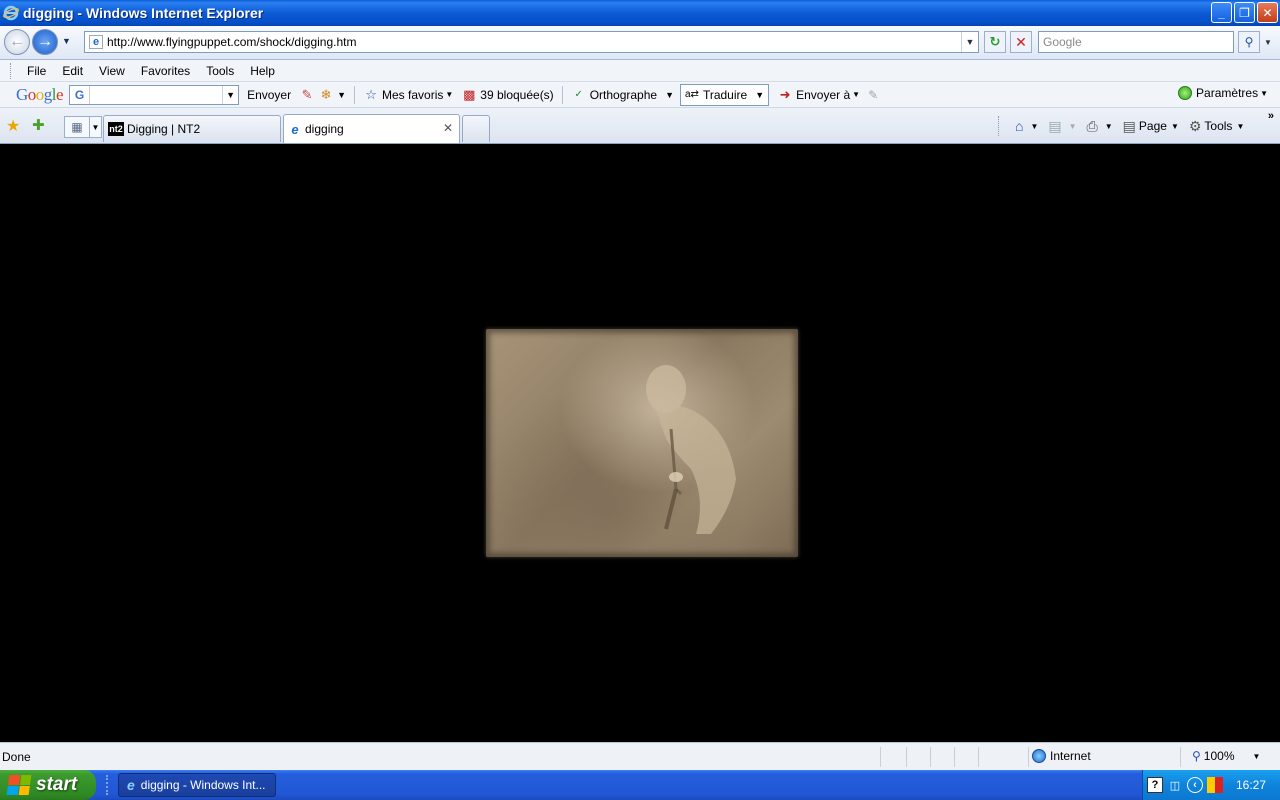 The width and height of the screenshot is (1280, 800). I want to click on back-button: ←, so click(17, 42).